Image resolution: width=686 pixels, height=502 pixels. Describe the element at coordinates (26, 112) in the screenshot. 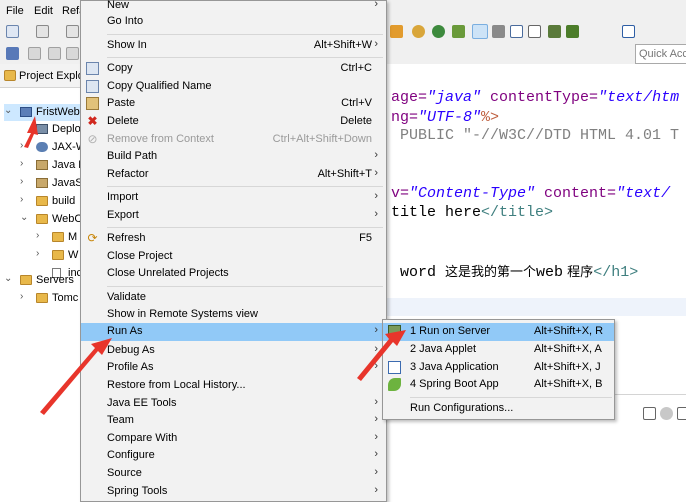

I see `web-project-icon` at that location.